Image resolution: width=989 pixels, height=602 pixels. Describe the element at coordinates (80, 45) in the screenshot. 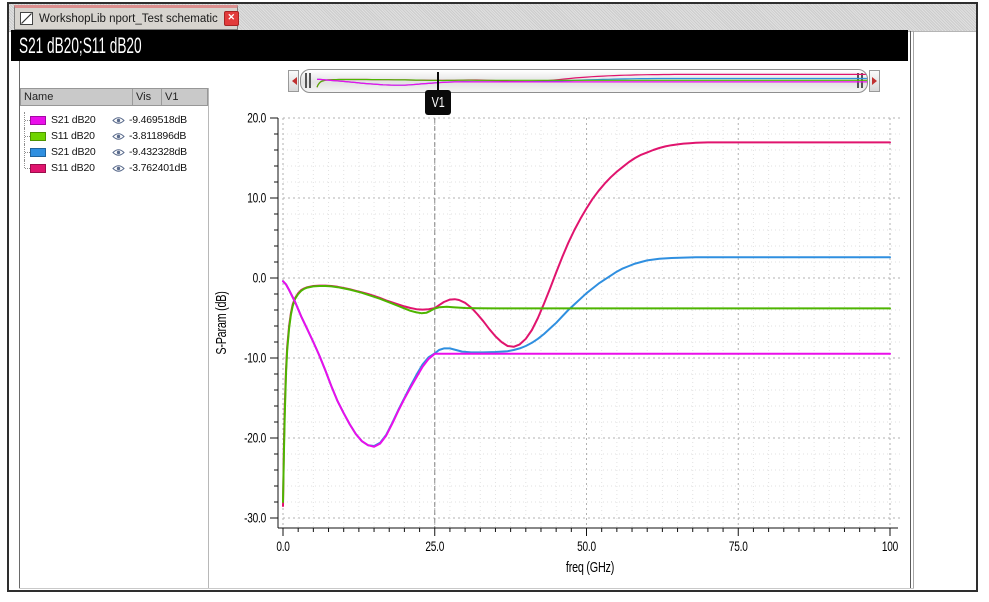

I see `plot-title: S21 dB20;S11 dB20` at that location.